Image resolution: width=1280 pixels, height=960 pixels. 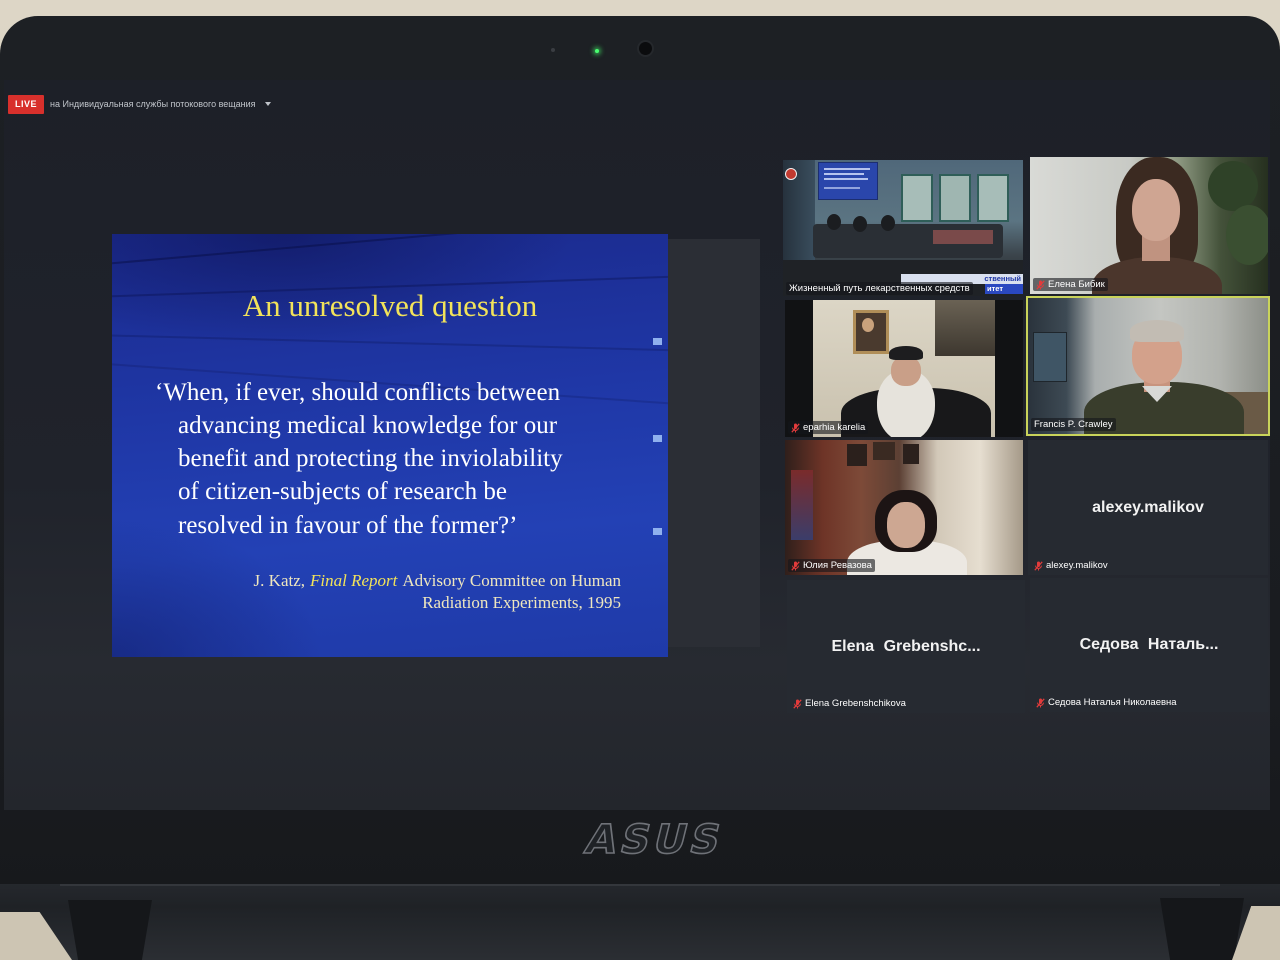 I want to click on live-badge: LIVE, so click(x=26, y=104).